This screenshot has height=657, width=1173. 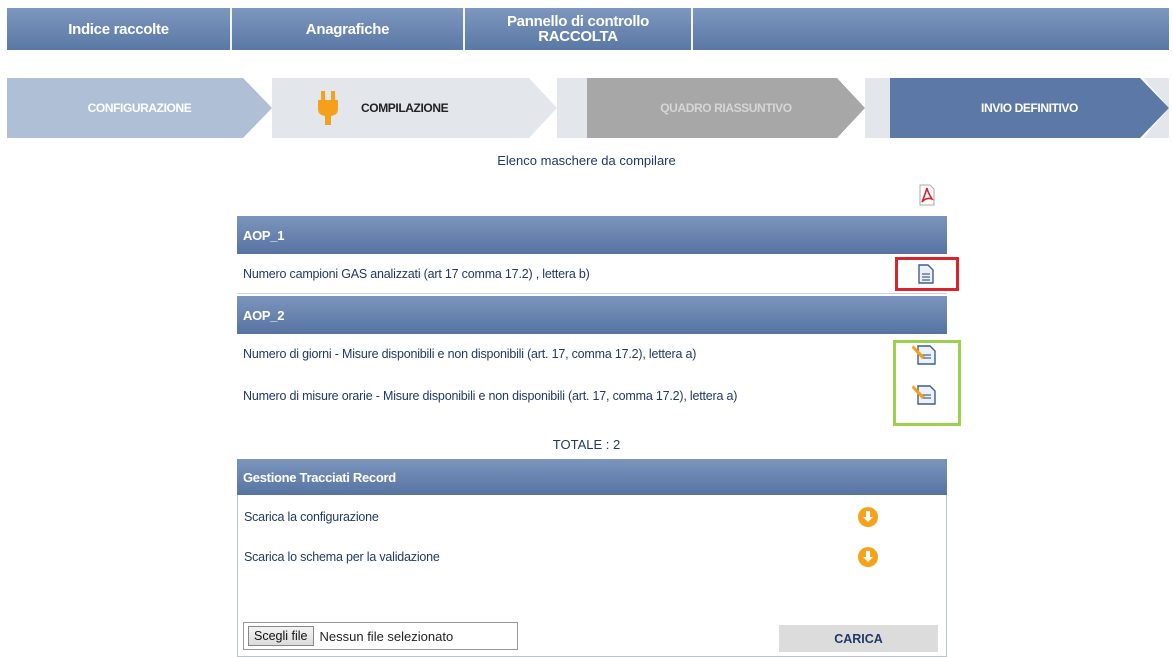 I want to click on section-title: Gestione Tracciati Record, so click(x=319, y=477).